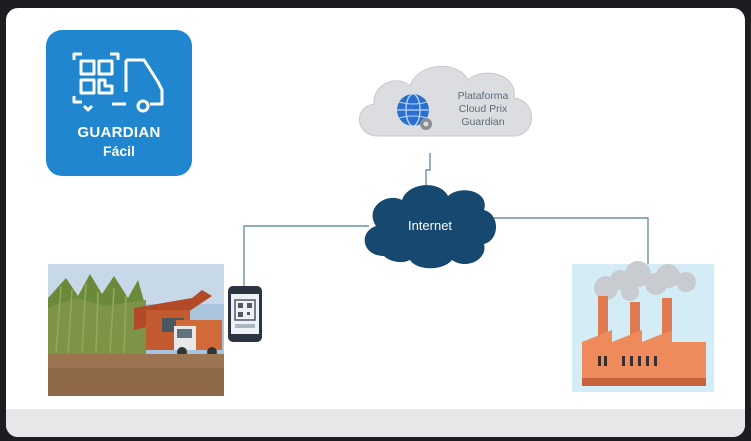 The width and height of the screenshot is (751, 441). What do you see at coordinates (643, 326) in the screenshot?
I see `factory-icon` at bounding box center [643, 326].